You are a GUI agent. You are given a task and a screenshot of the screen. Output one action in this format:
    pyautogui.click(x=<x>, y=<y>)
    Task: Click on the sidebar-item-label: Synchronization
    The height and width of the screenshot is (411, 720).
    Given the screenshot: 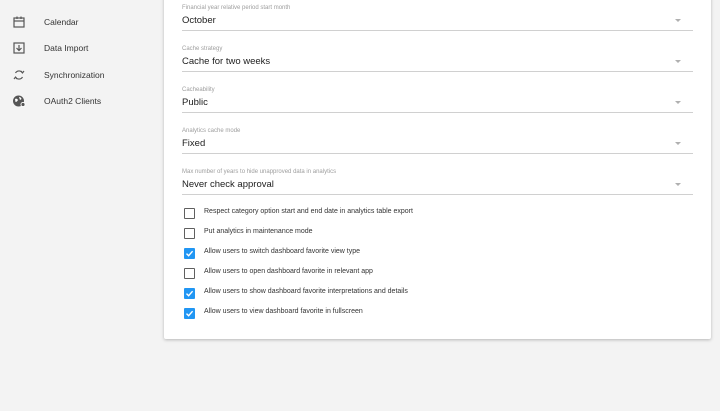 What is the action you would take?
    pyautogui.click(x=74, y=75)
    